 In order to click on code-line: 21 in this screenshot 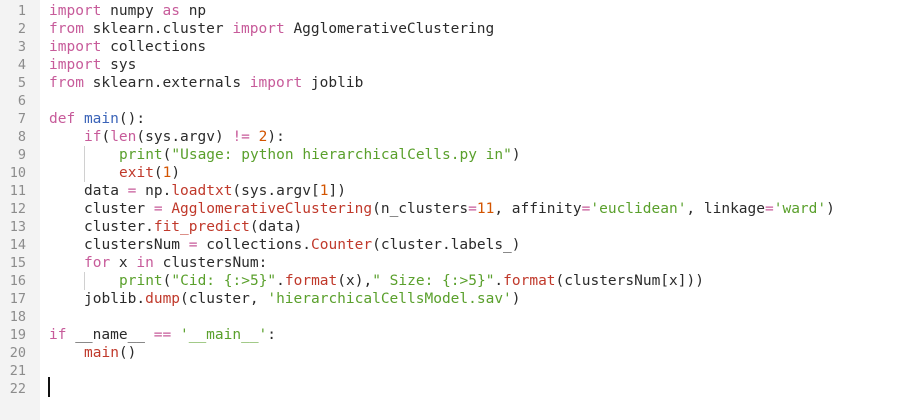, I will do `click(450, 371)`.